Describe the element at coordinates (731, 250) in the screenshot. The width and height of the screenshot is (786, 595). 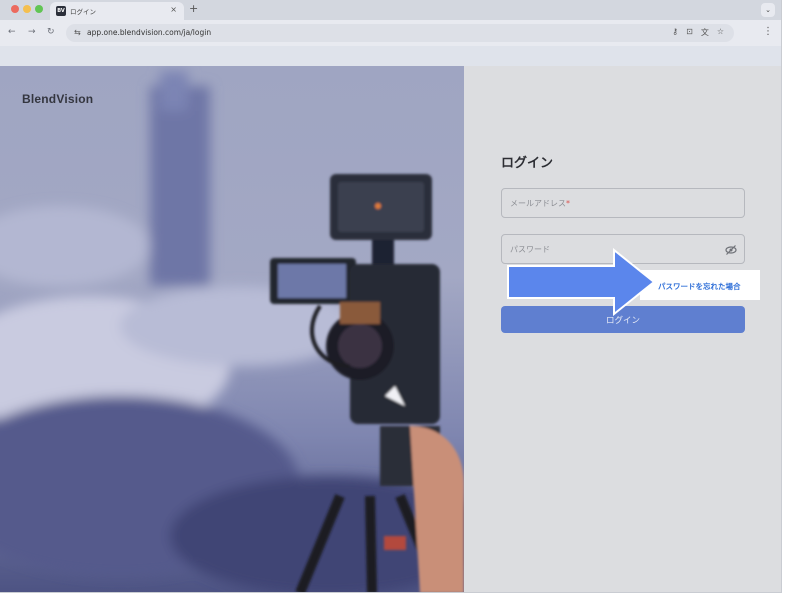
I see `eye-off-icon` at that location.